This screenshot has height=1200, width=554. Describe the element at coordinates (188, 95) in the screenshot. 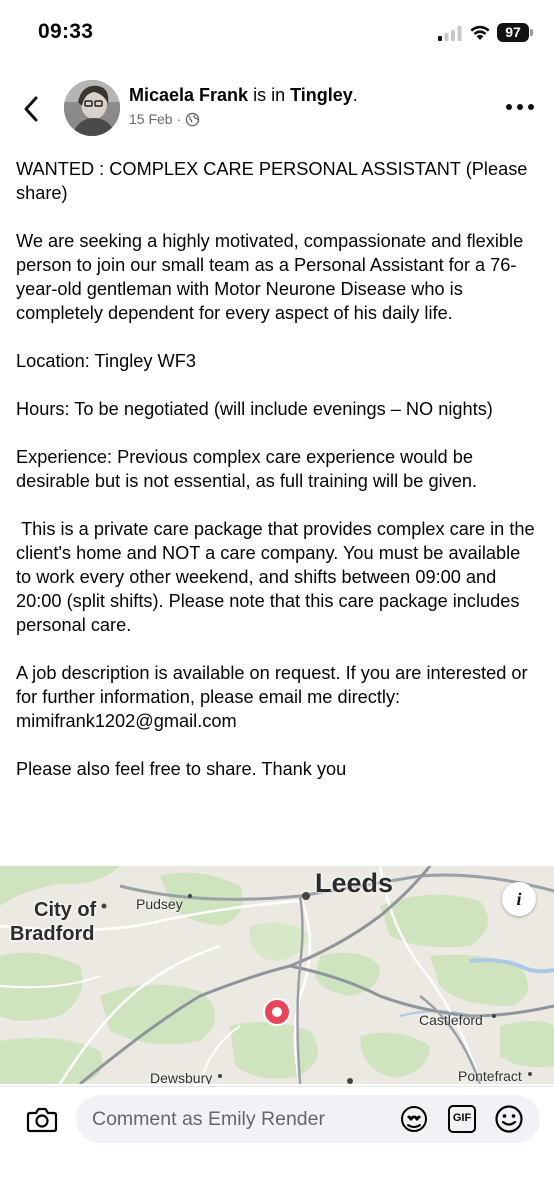

I see `author-name: Micaela Frank` at that location.